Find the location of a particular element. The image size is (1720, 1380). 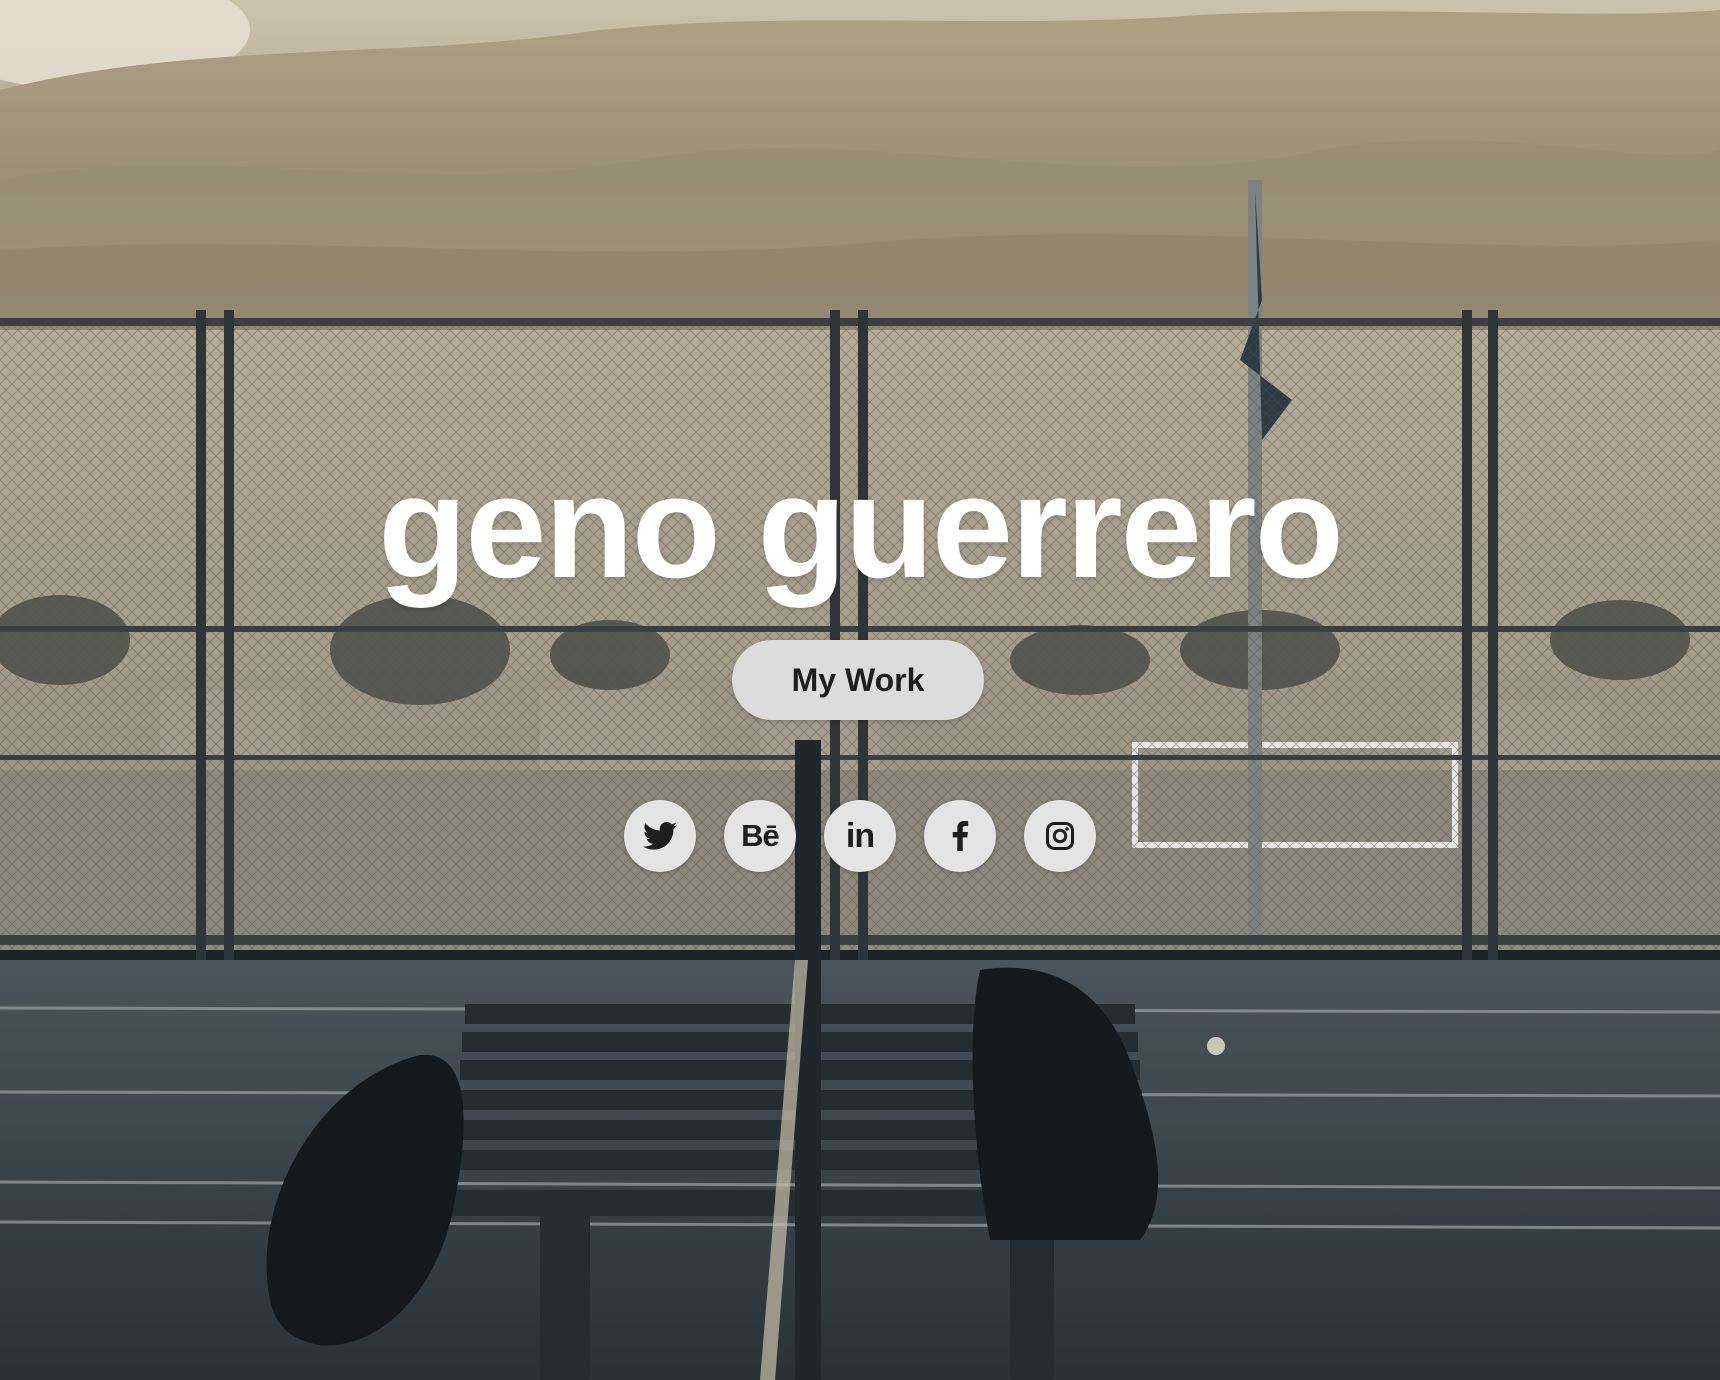

site-title: geno guerrero is located at coordinates (861, 526).